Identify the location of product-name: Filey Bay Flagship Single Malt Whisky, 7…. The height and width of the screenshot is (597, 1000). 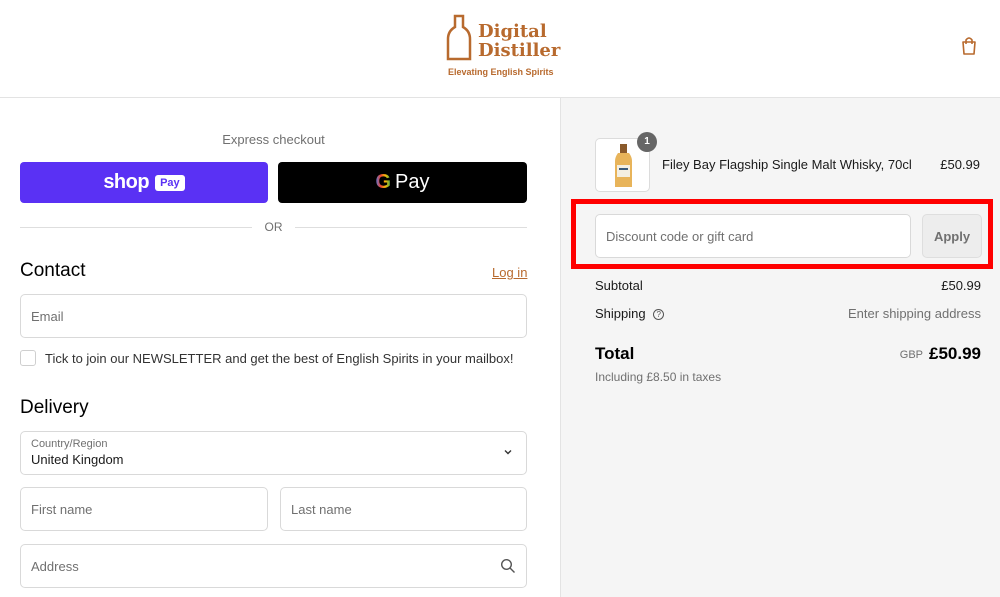
(787, 164).